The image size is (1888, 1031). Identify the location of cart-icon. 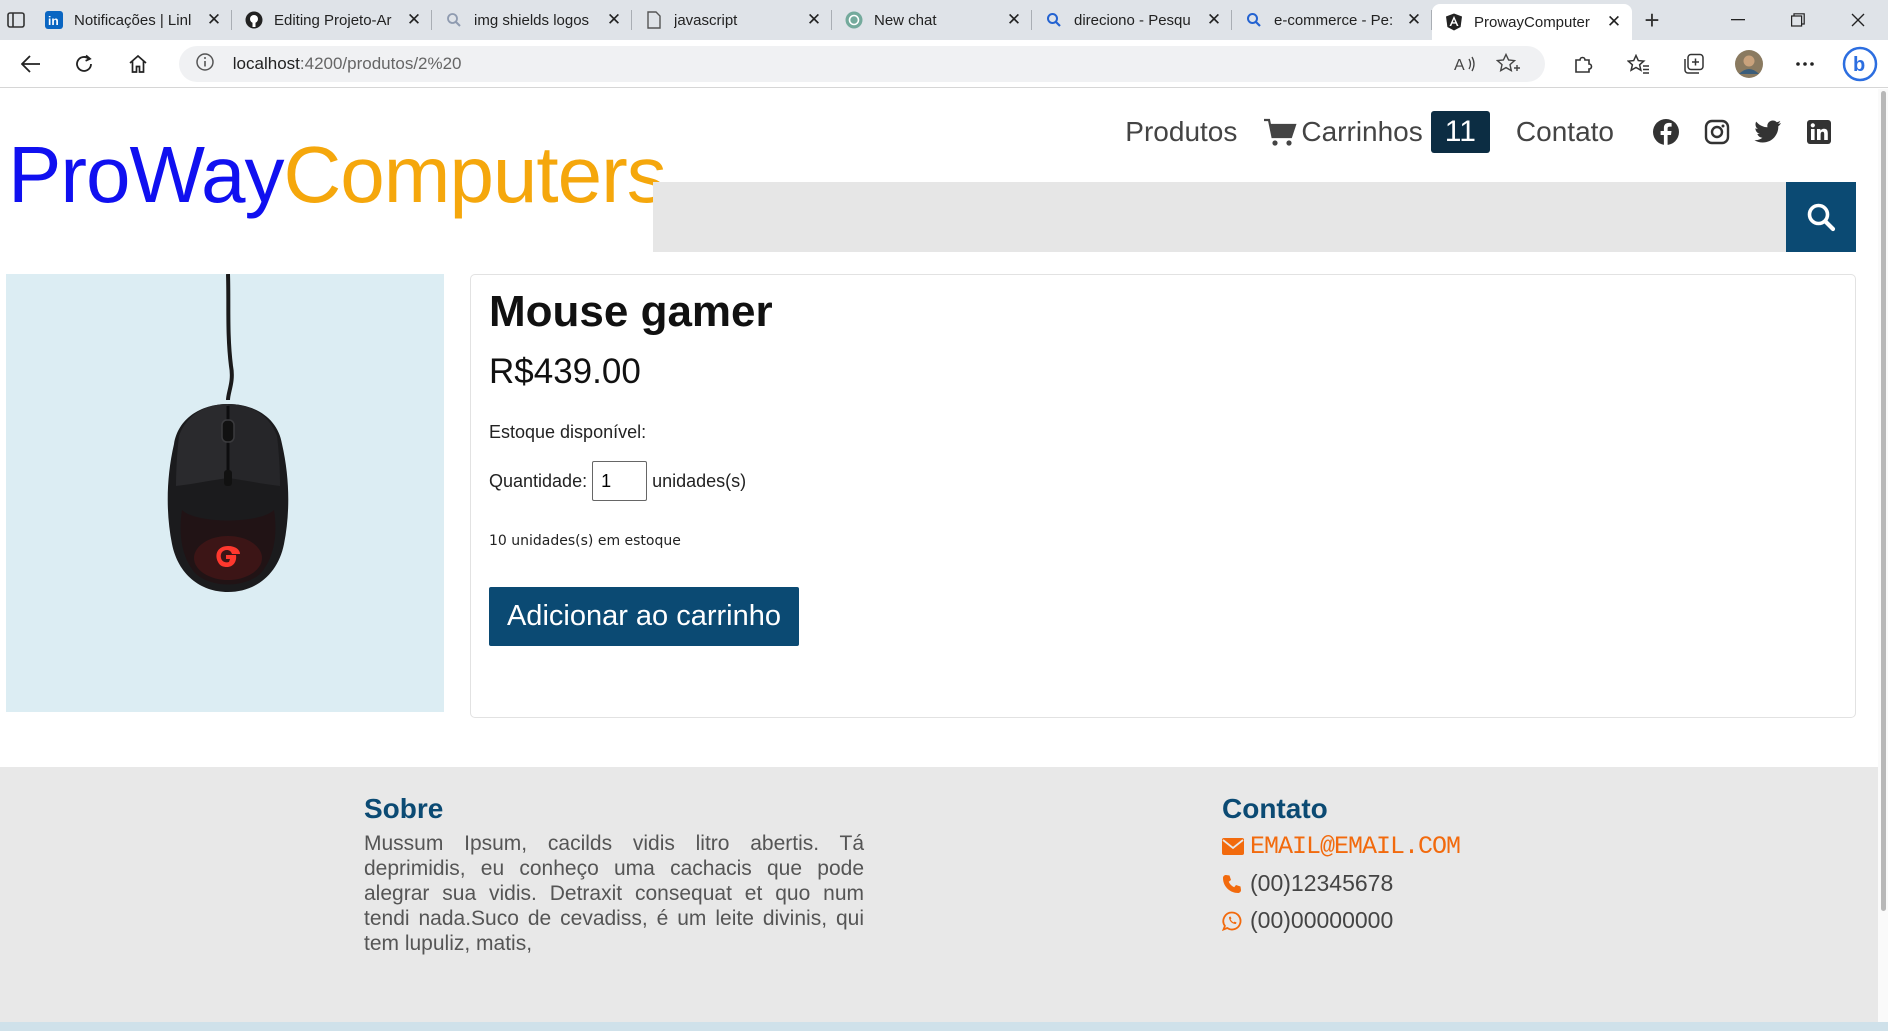
(1280, 132).